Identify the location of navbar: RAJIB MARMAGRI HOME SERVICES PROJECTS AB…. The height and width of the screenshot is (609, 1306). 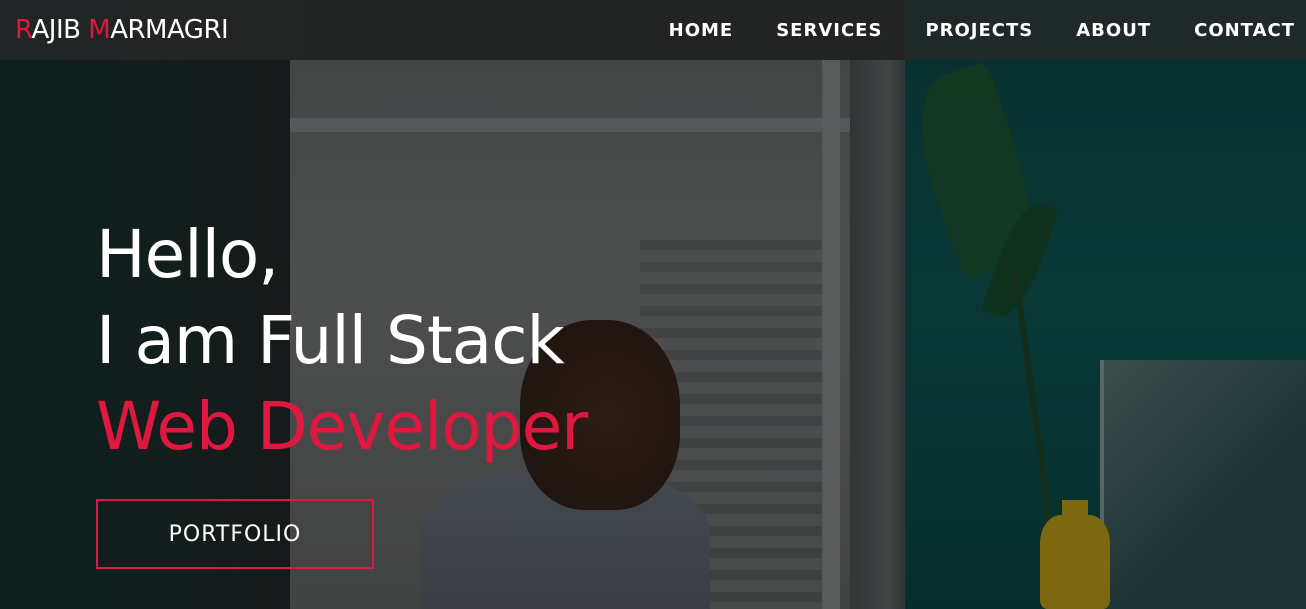
(653, 30).